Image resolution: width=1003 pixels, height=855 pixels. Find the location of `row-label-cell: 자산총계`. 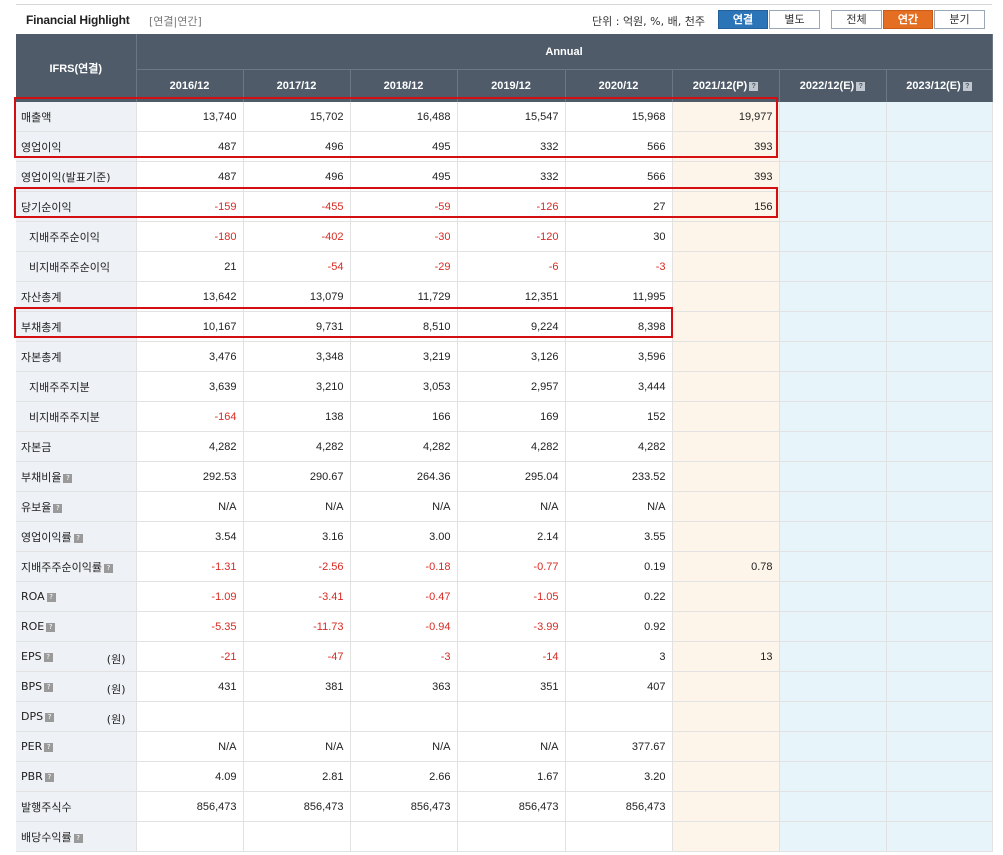

row-label-cell: 자산총계 is located at coordinates (76, 296).